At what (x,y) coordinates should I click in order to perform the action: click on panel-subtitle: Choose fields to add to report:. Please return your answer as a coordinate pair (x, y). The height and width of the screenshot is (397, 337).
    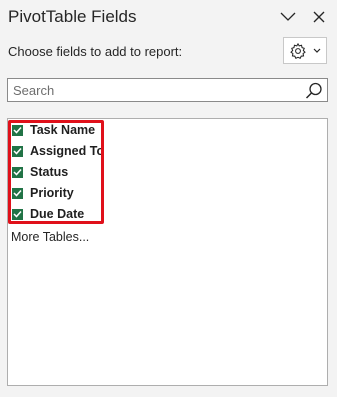
    Looking at the image, I should click on (95, 51).